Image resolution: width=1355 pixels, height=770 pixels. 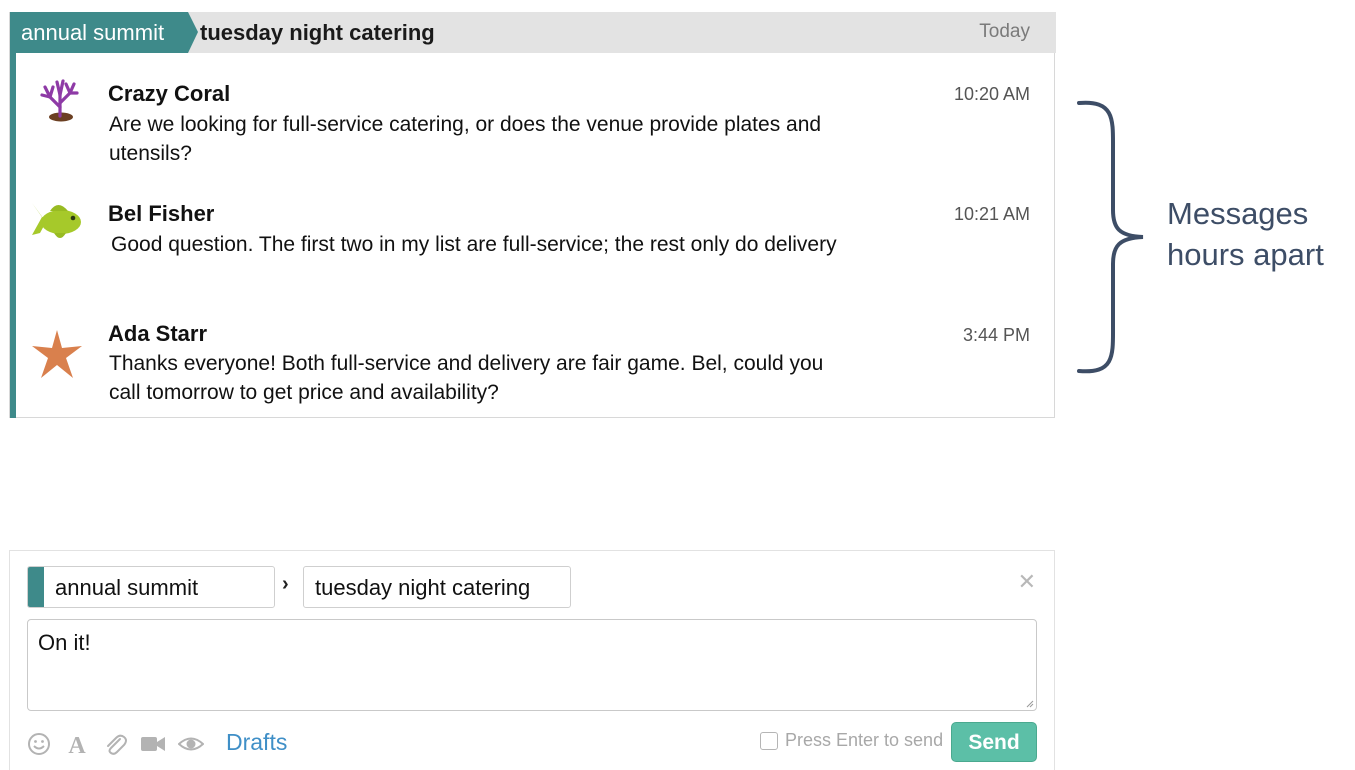 I want to click on stream-name: annual summit, so click(x=93, y=32).